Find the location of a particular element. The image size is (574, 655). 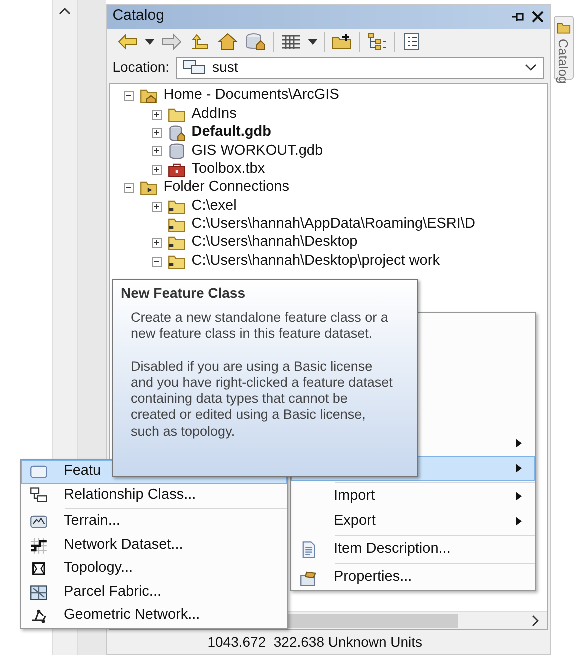

location-label: Location: is located at coordinates (141, 67).